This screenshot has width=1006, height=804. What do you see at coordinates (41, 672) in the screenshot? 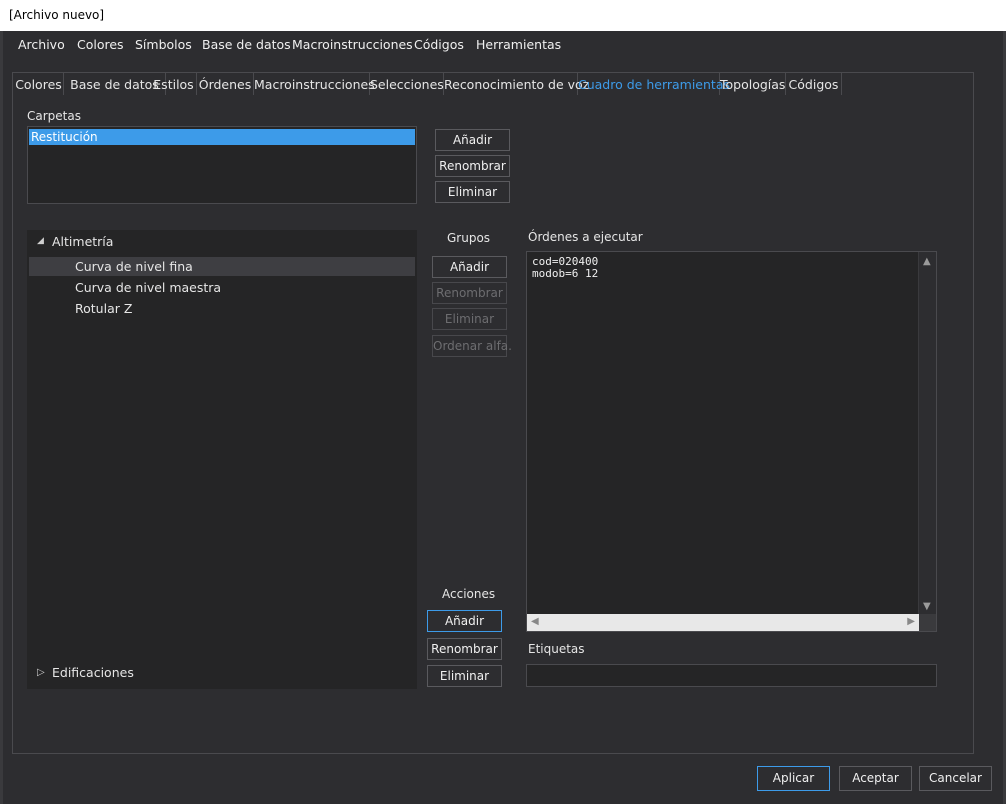
I see `collapsed-triangle-icon: ▷` at bounding box center [41, 672].